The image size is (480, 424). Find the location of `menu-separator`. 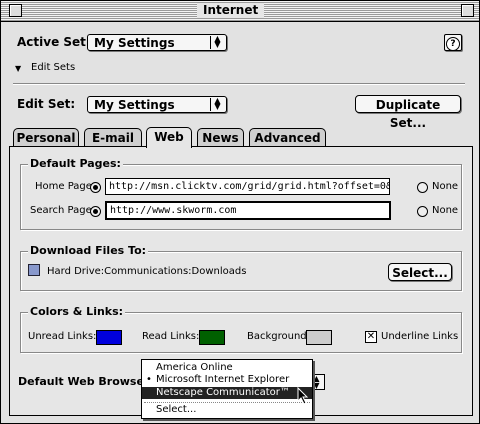

menu-separator is located at coordinates (227, 402).